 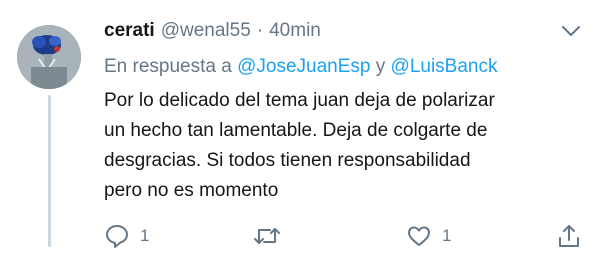 I want to click on thread-line, so click(x=49, y=171).